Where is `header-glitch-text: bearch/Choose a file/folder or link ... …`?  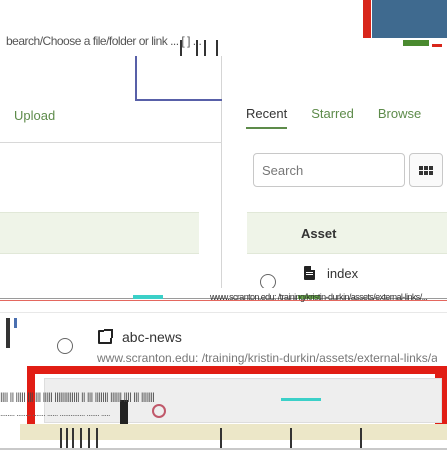
header-glitch-text: bearch/Choose a file/folder or link ... … is located at coordinates (104, 41).